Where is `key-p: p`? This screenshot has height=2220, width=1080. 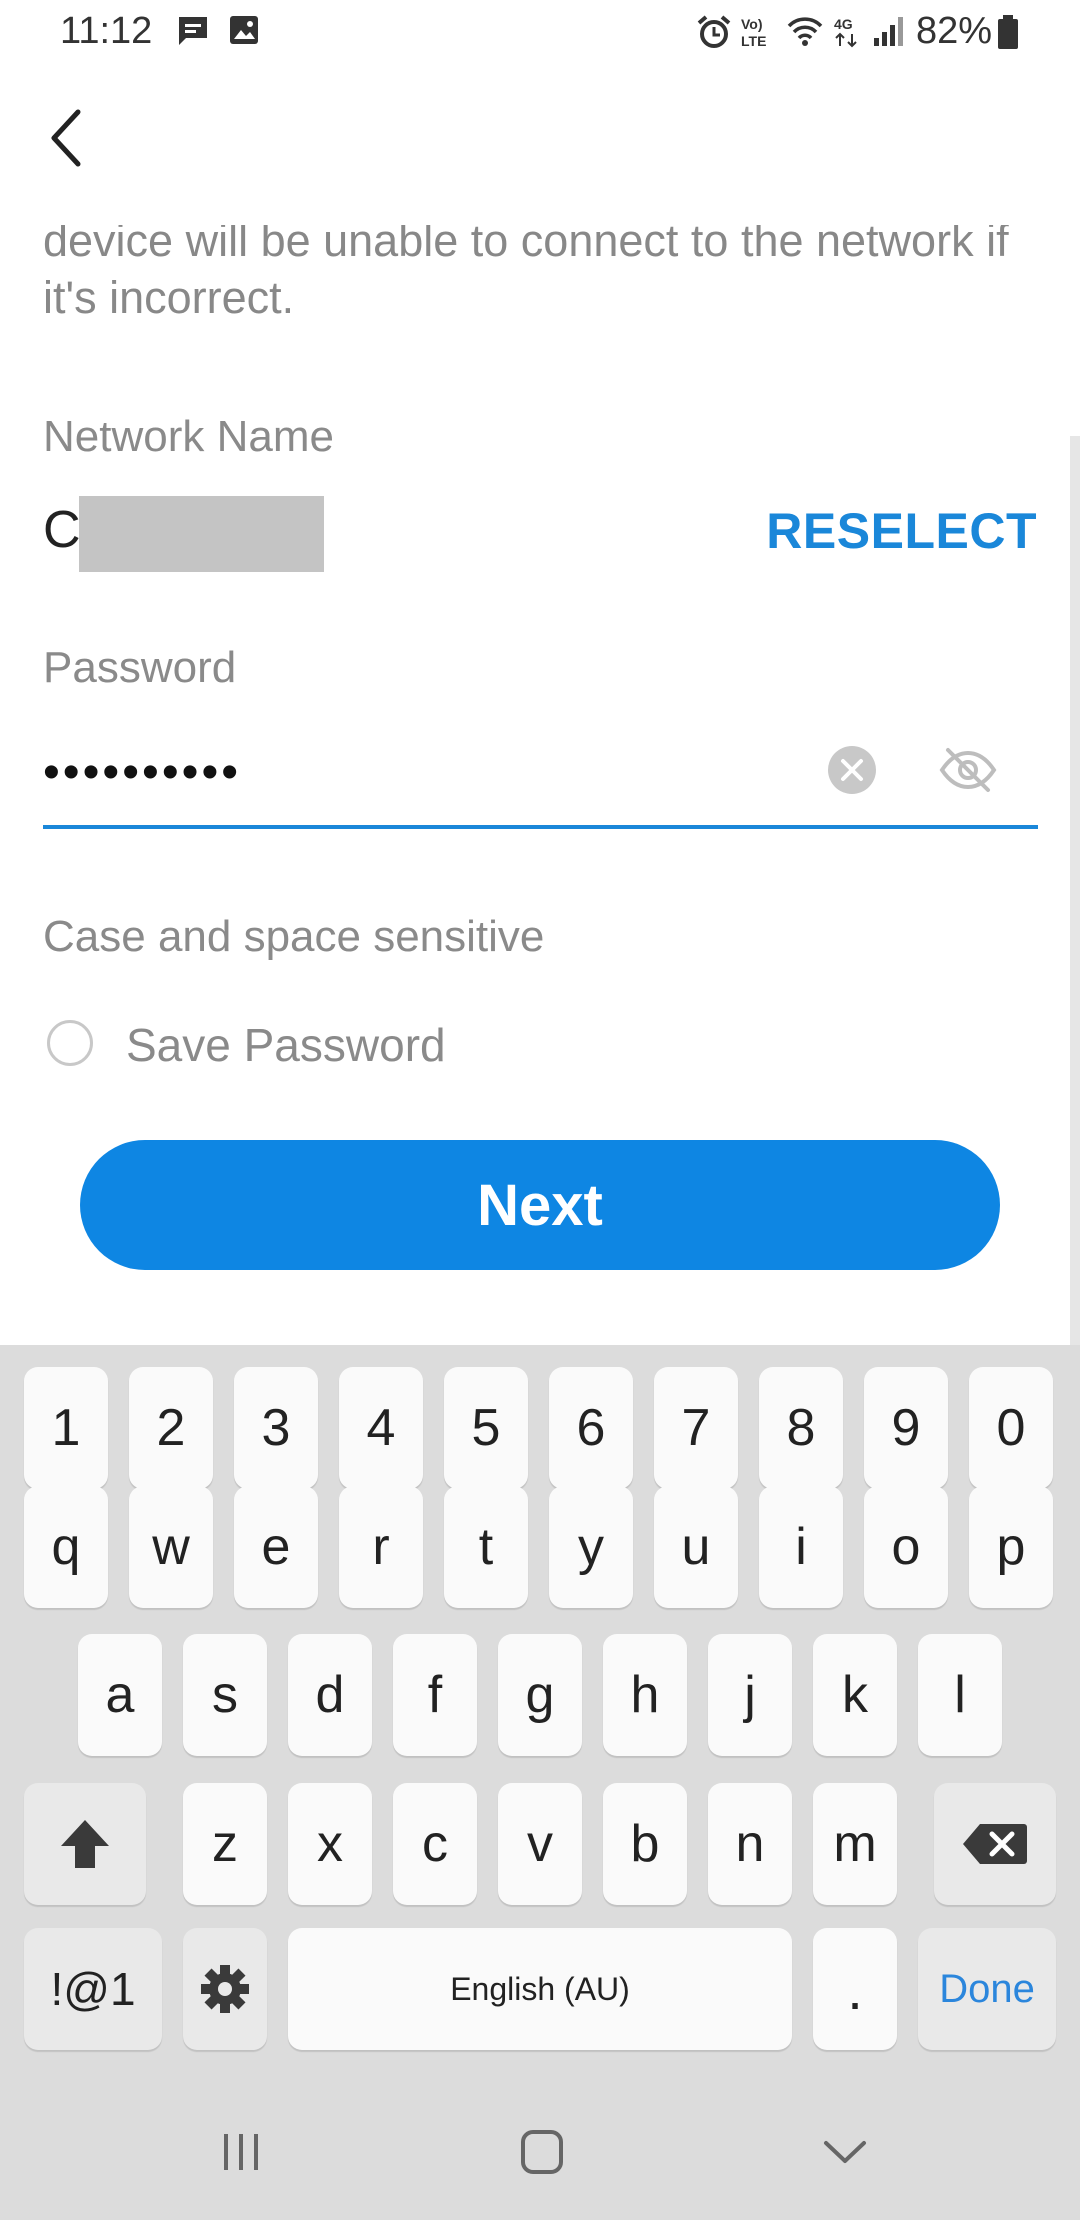 key-p: p is located at coordinates (1011, 1547).